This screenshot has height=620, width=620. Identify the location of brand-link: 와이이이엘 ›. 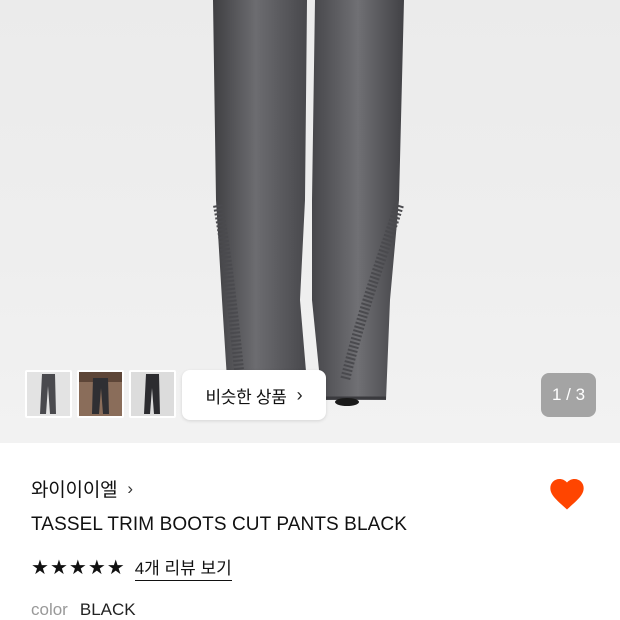
(82, 488).